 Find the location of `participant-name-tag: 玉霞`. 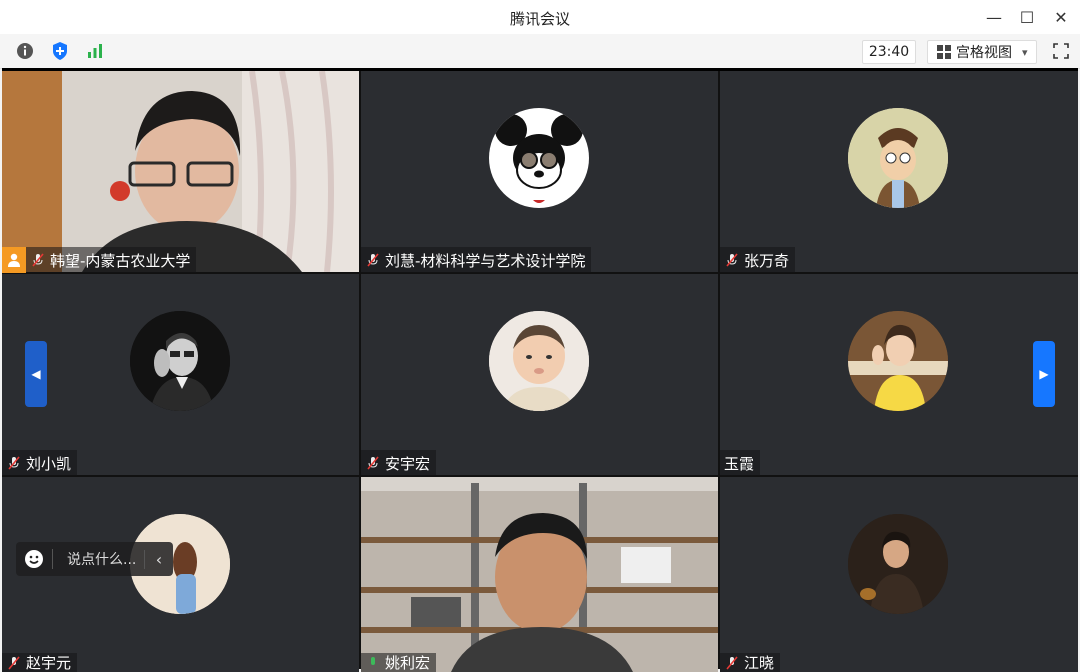

participant-name-tag: 玉霞 is located at coordinates (740, 463).